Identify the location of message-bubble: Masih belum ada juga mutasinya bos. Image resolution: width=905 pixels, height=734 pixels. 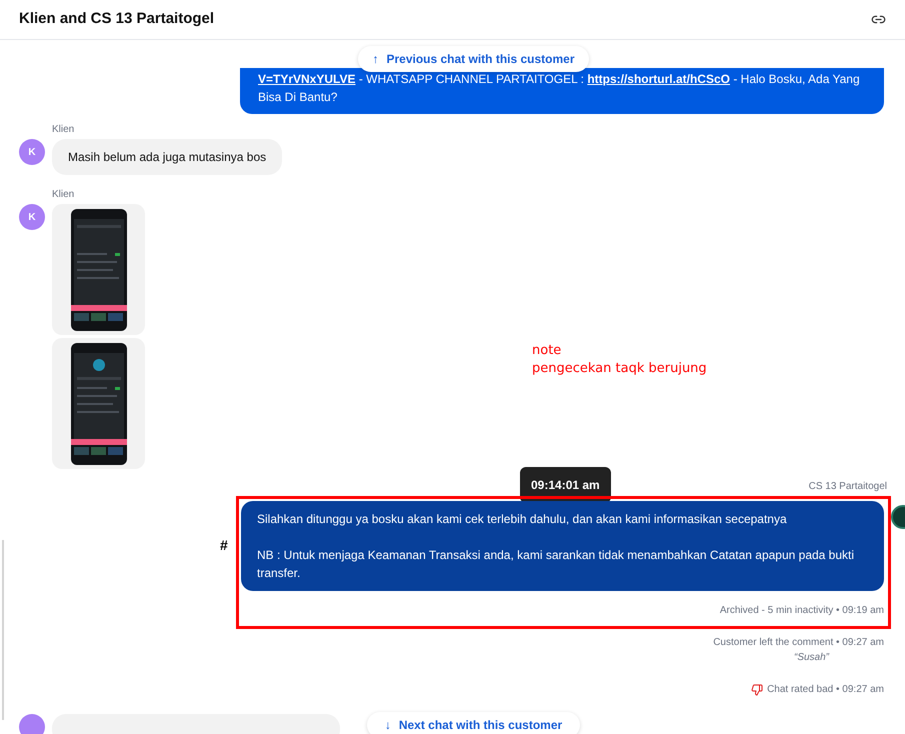
(167, 157).